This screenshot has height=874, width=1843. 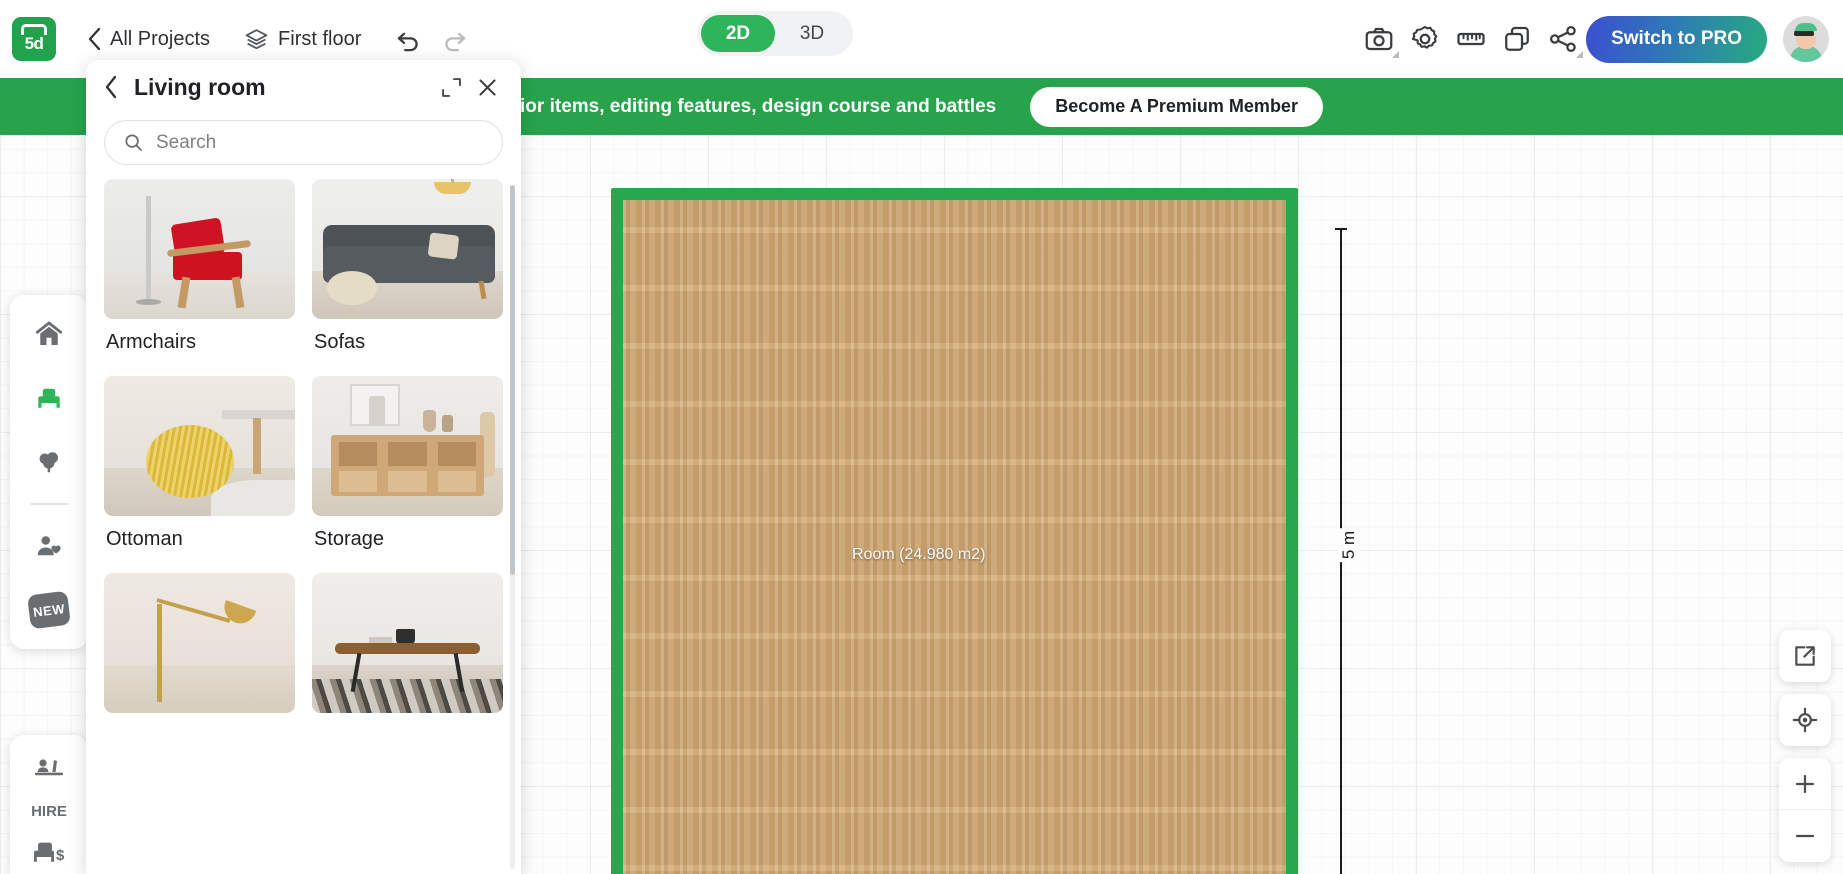 I want to click on furniture-price-icon: $, so click(x=49, y=853).